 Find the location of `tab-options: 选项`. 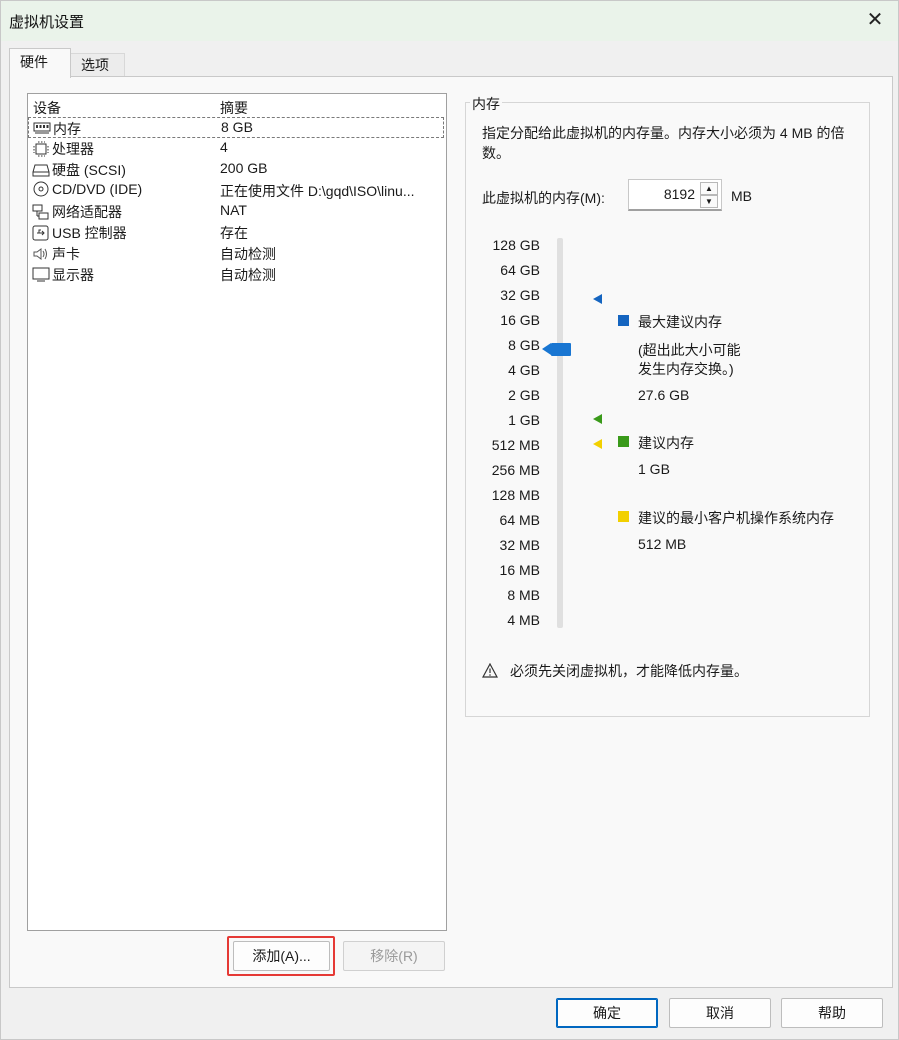

tab-options: 选项 is located at coordinates (98, 65).